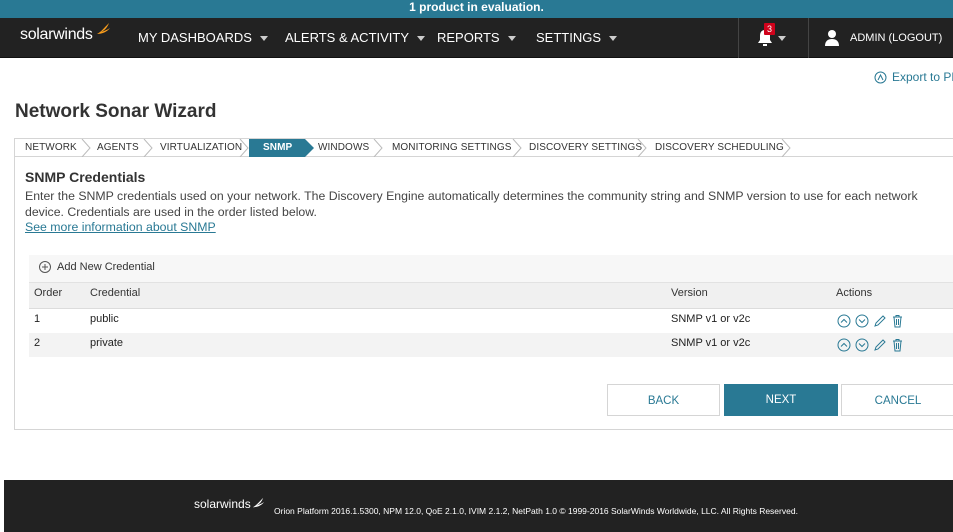  Describe the element at coordinates (897, 400) in the screenshot. I see `cancel-button: CANCEL` at that location.